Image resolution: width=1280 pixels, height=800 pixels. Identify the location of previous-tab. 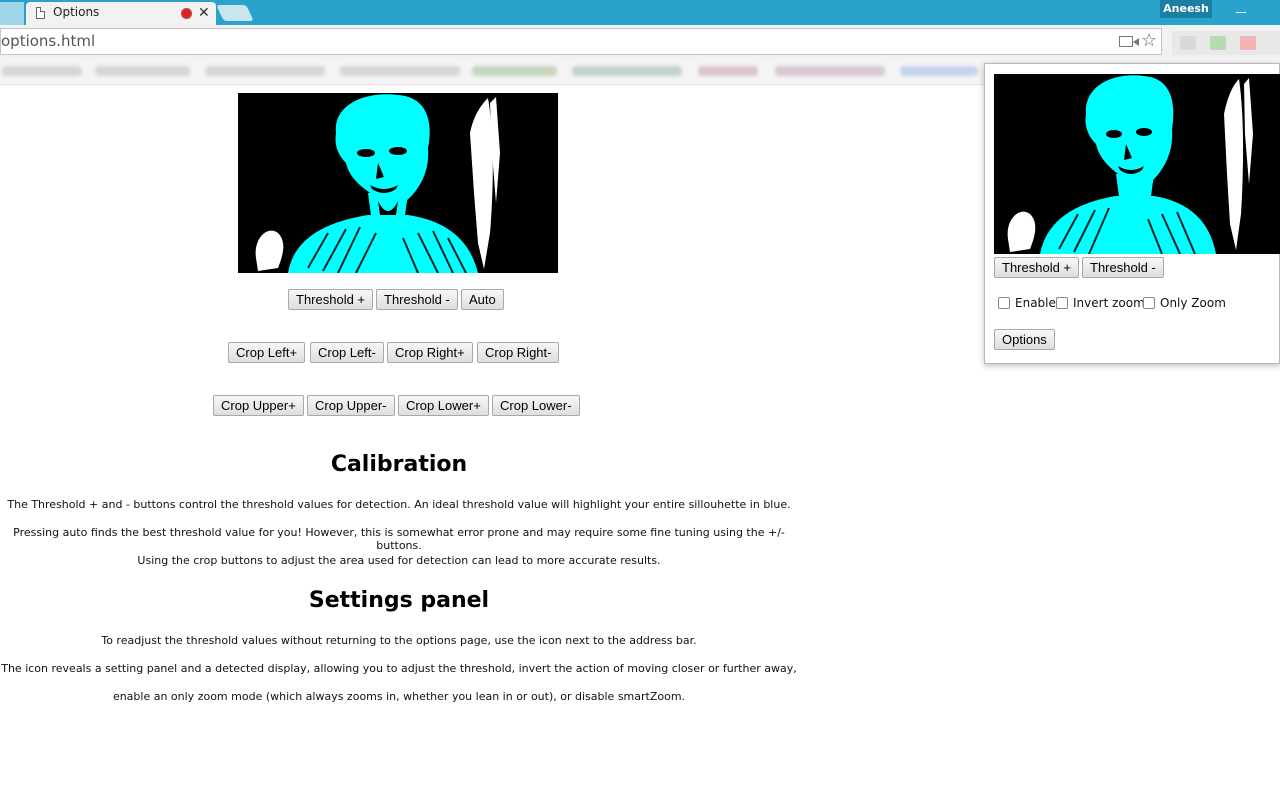
(12, 13).